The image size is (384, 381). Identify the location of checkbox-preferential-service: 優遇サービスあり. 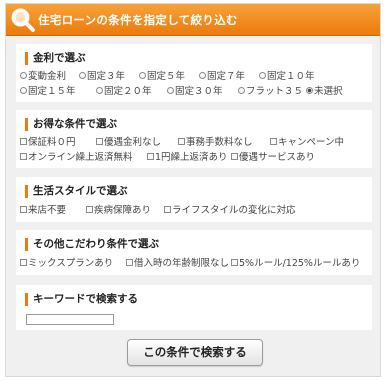
(273, 158).